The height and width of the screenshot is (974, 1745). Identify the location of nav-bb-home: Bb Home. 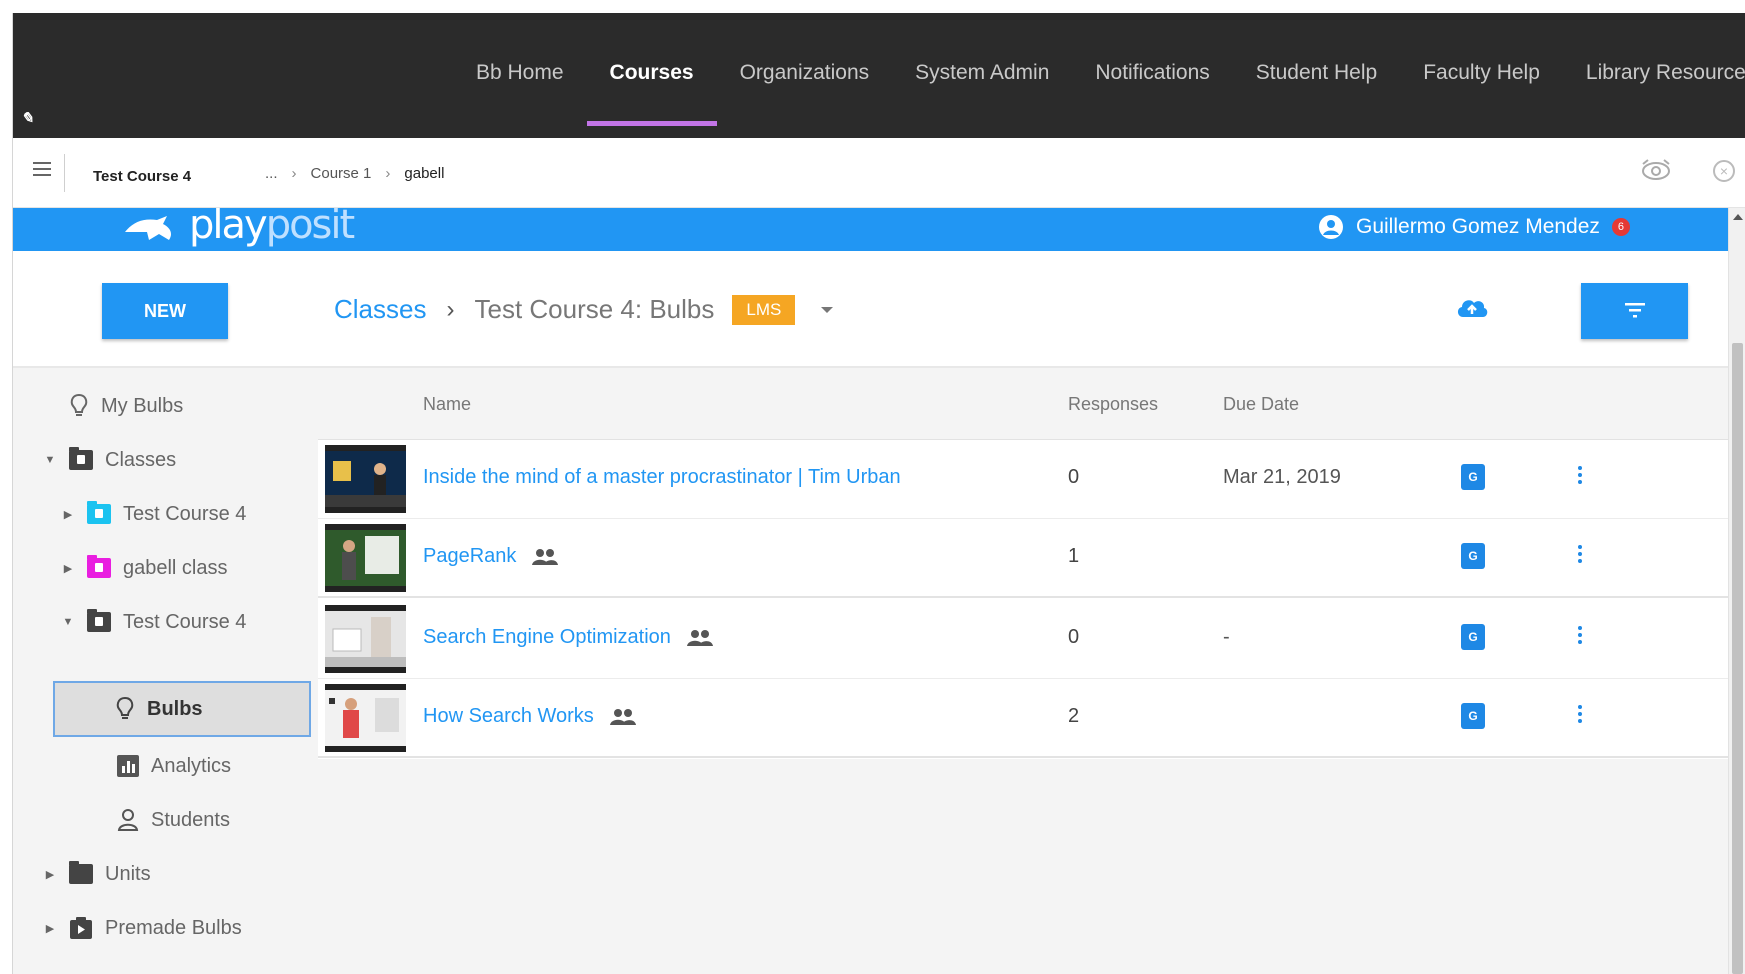
(520, 83).